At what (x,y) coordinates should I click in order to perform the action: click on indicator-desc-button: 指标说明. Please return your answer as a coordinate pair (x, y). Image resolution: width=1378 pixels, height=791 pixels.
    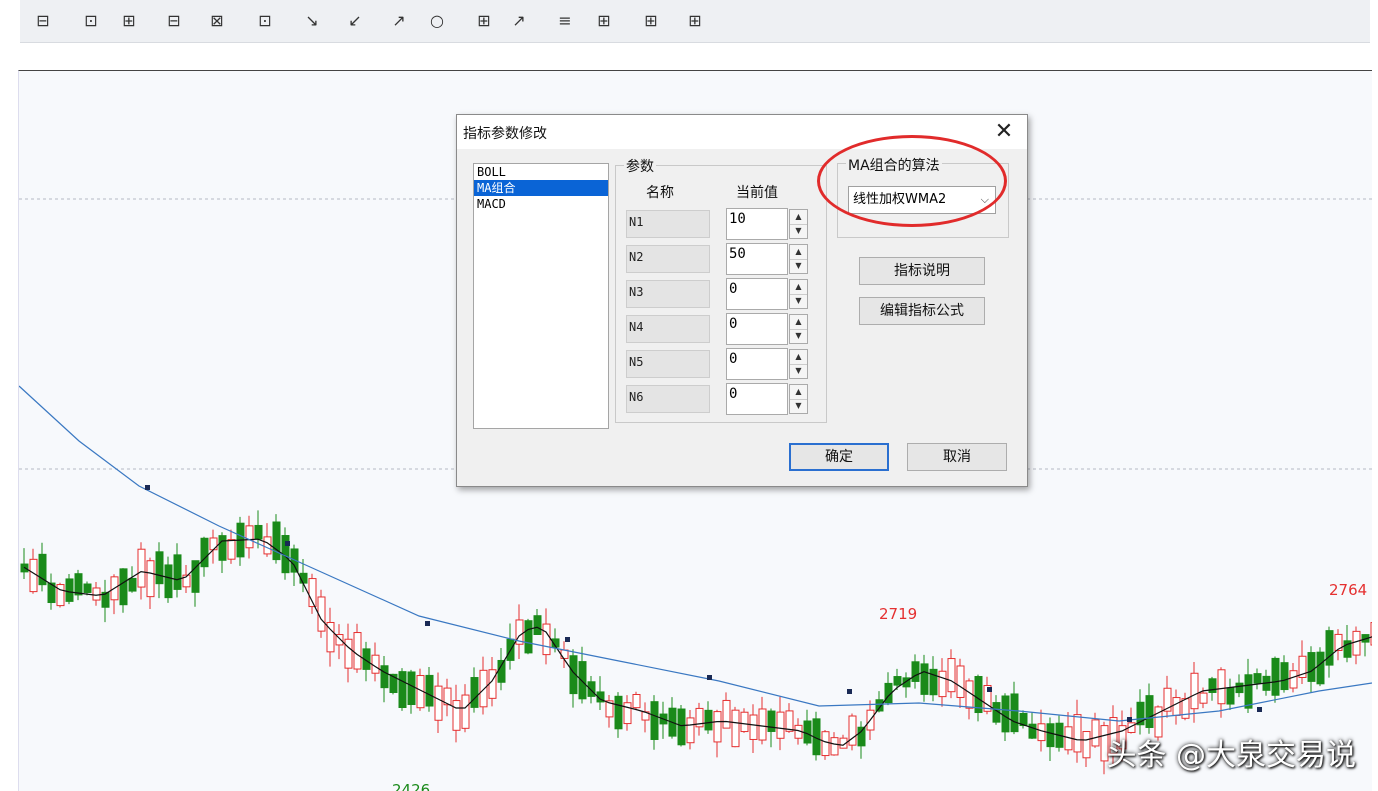
    Looking at the image, I should click on (922, 271).